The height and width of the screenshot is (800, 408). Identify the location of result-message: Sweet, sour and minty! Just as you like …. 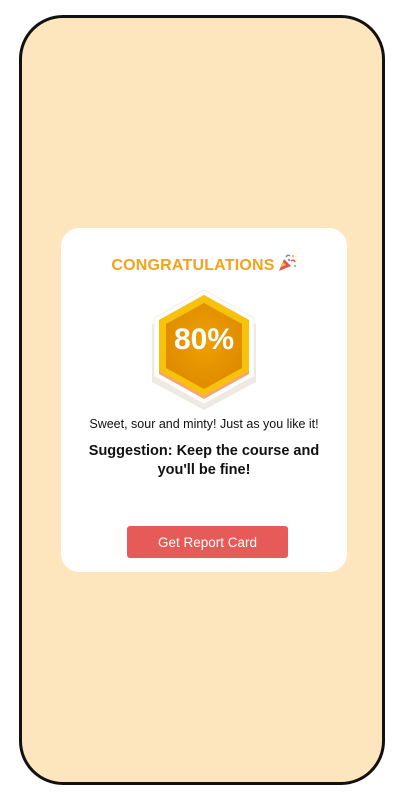
(204, 424).